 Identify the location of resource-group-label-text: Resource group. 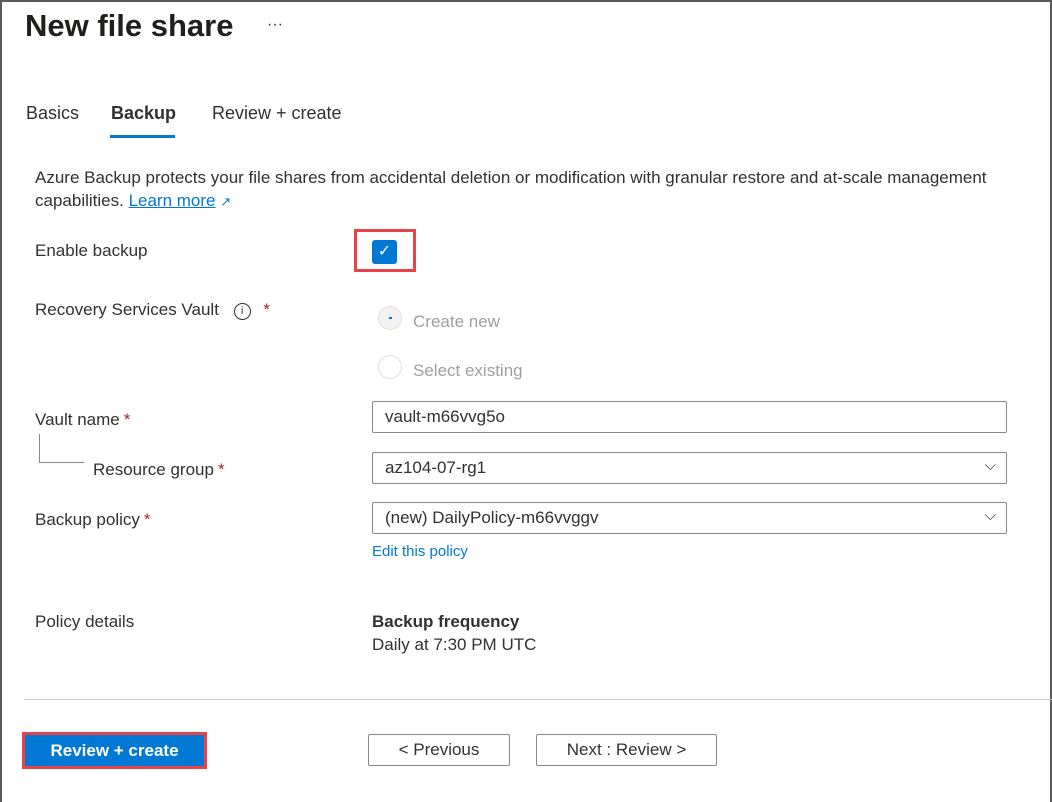
(153, 469).